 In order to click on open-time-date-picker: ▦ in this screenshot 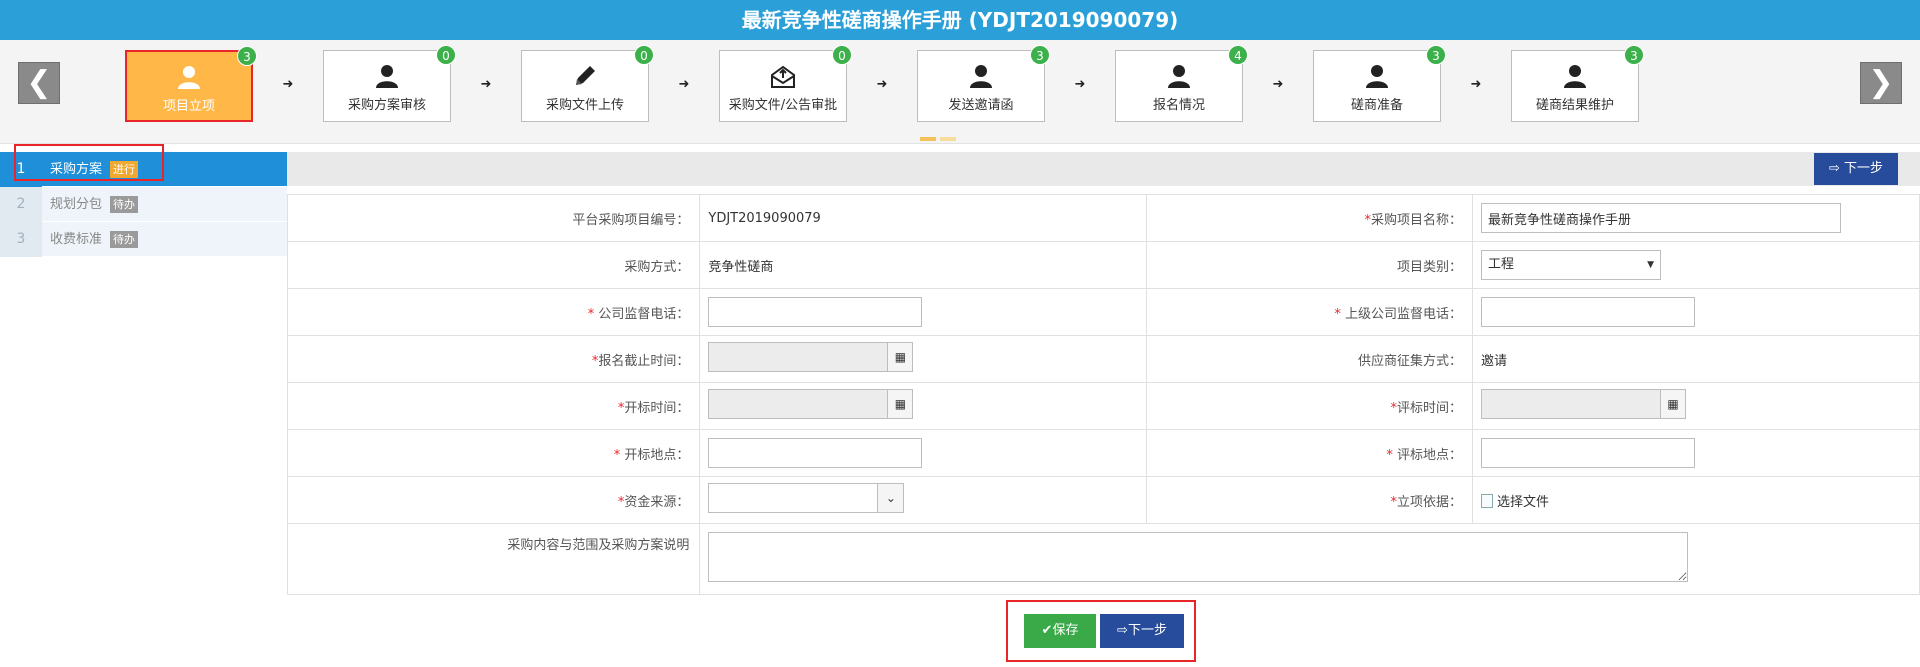, I will do `click(811, 404)`.